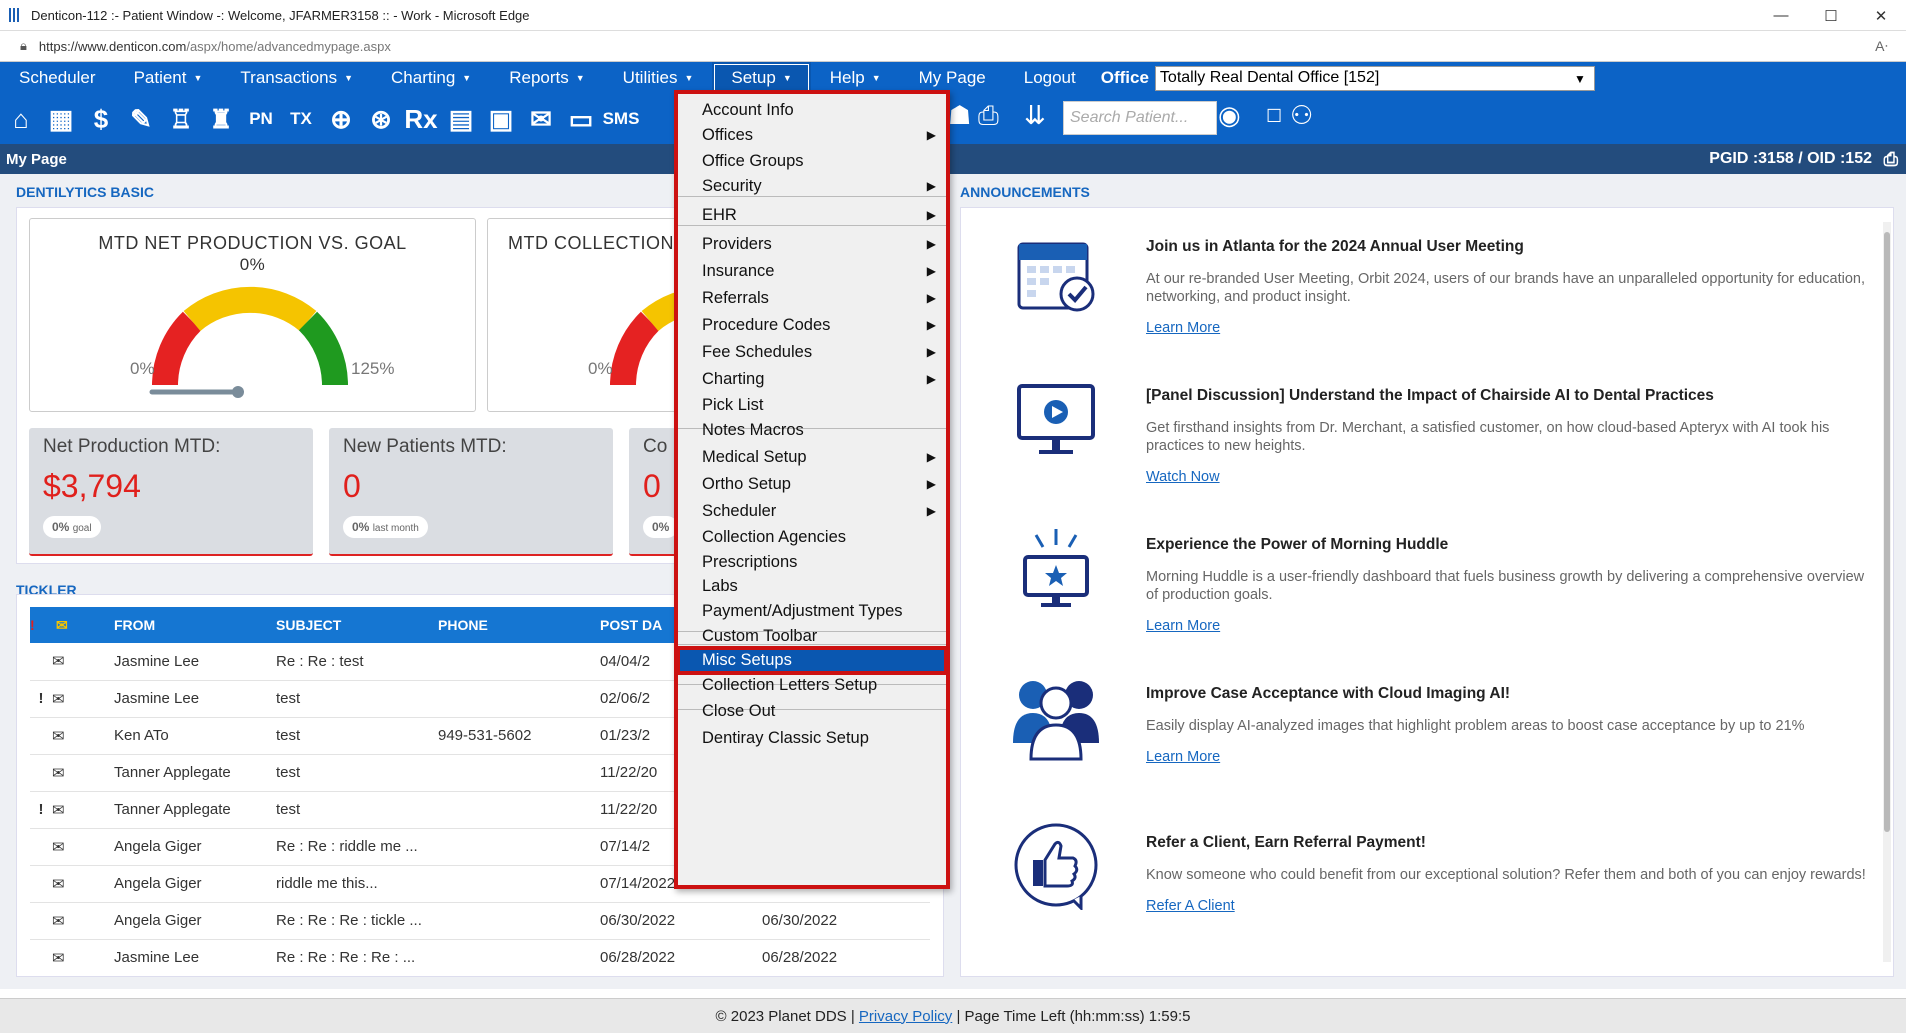 The width and height of the screenshot is (1906, 1033). I want to click on office-select: Totally Real Dental Office [152] ▼, so click(1374, 78).